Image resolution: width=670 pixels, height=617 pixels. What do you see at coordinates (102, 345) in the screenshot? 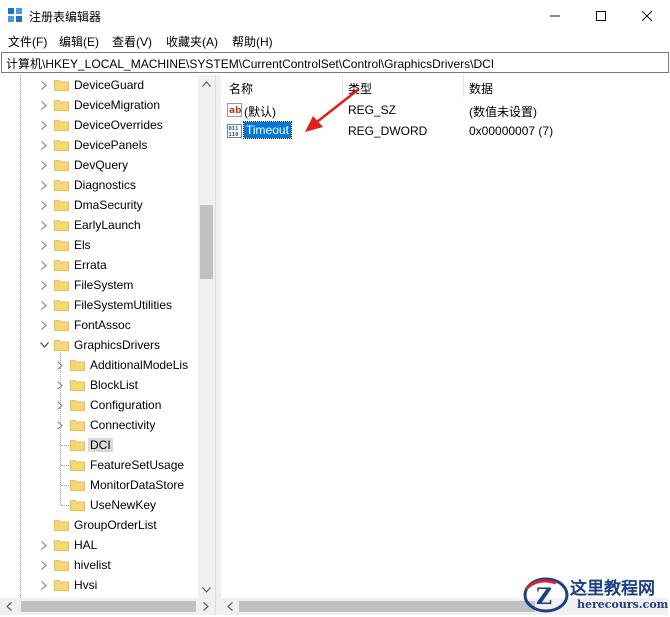
I see `tree-item-graphicsdrivers: GraphicsDrivers` at bounding box center [102, 345].